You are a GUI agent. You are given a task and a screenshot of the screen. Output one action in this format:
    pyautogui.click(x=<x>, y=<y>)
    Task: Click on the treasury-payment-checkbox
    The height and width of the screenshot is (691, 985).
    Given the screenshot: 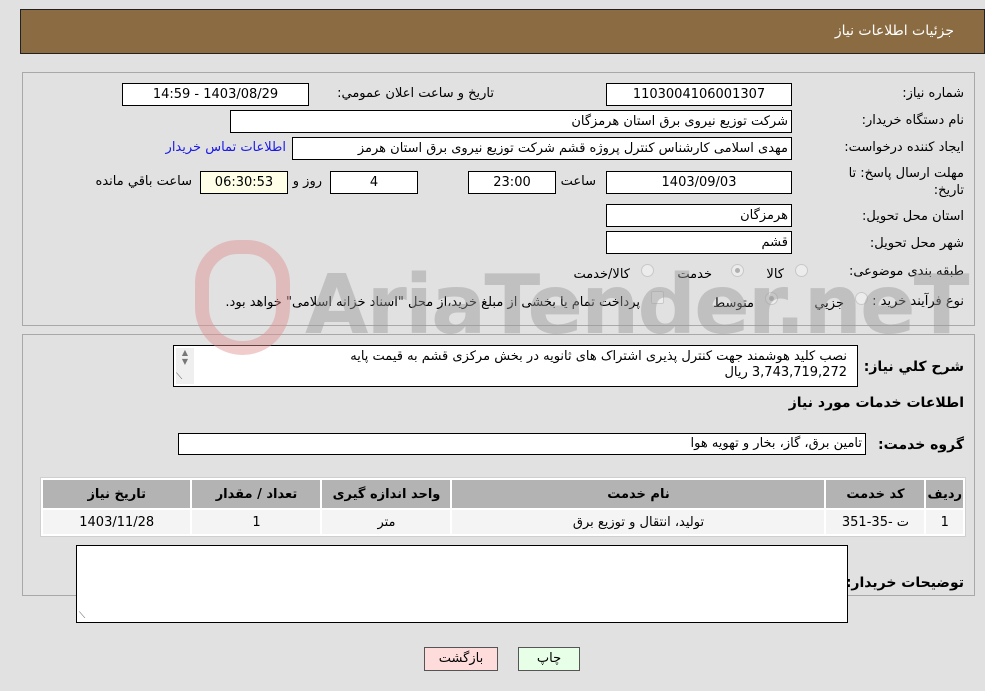 What is the action you would take?
    pyautogui.click(x=657, y=297)
    